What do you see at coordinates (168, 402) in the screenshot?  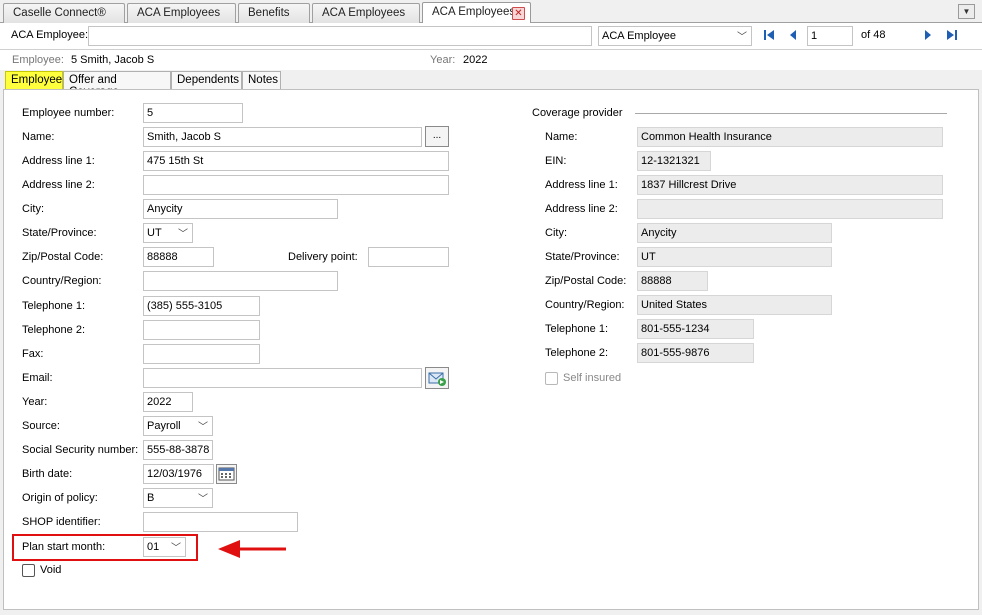 I see `year-input: 2022` at bounding box center [168, 402].